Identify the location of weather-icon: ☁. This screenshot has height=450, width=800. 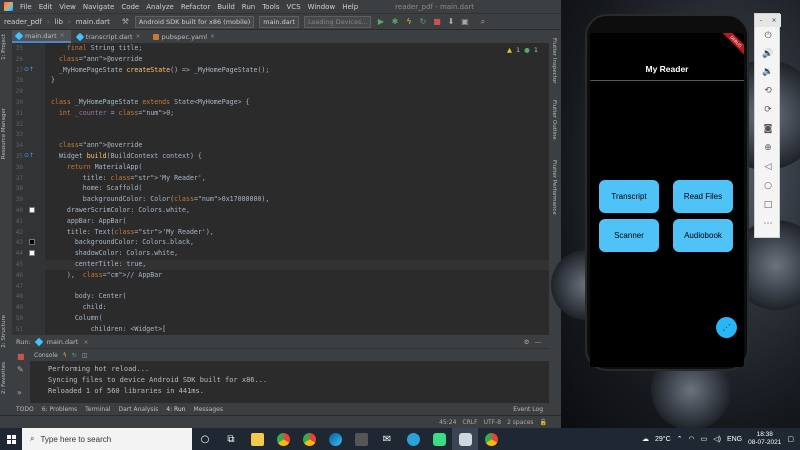
(645, 439).